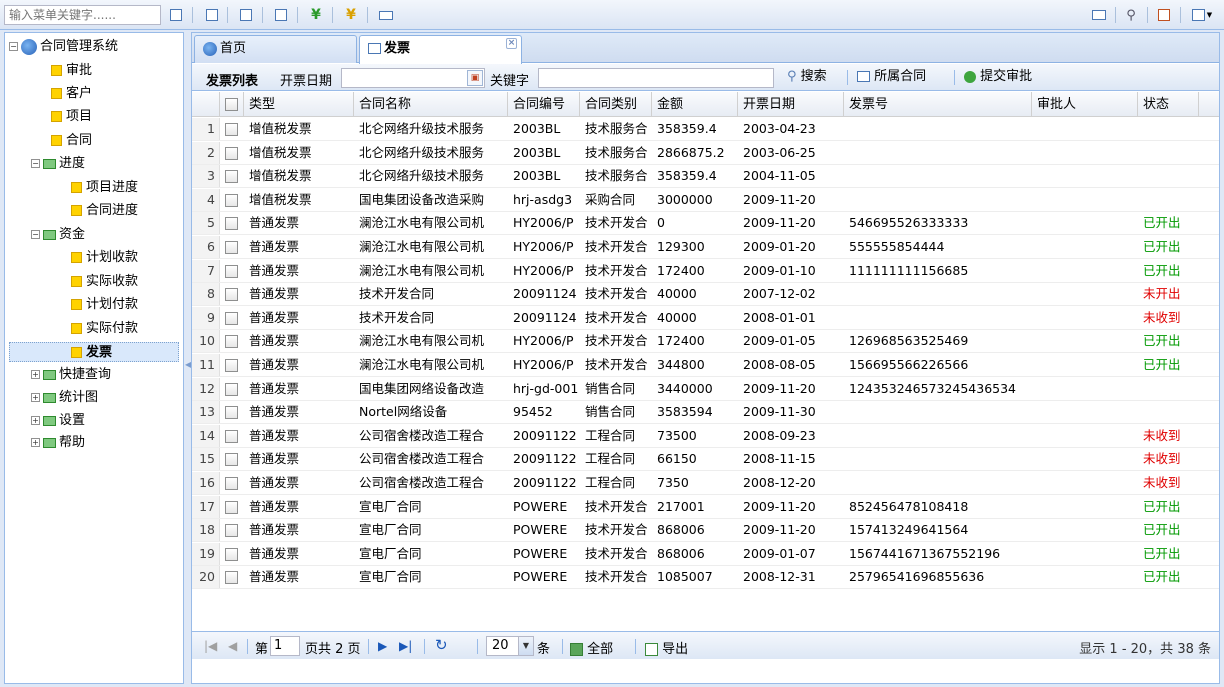 The width and height of the screenshot is (1224, 687). What do you see at coordinates (71, 117) in the screenshot?
I see `tree-item-project: 项目` at bounding box center [71, 117].